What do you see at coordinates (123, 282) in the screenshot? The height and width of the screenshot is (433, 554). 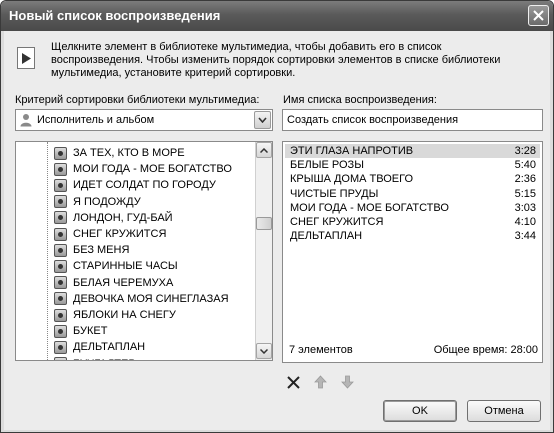 I see `library-item-title: БЕЛАЯ ЧЕРЕМУХА` at bounding box center [123, 282].